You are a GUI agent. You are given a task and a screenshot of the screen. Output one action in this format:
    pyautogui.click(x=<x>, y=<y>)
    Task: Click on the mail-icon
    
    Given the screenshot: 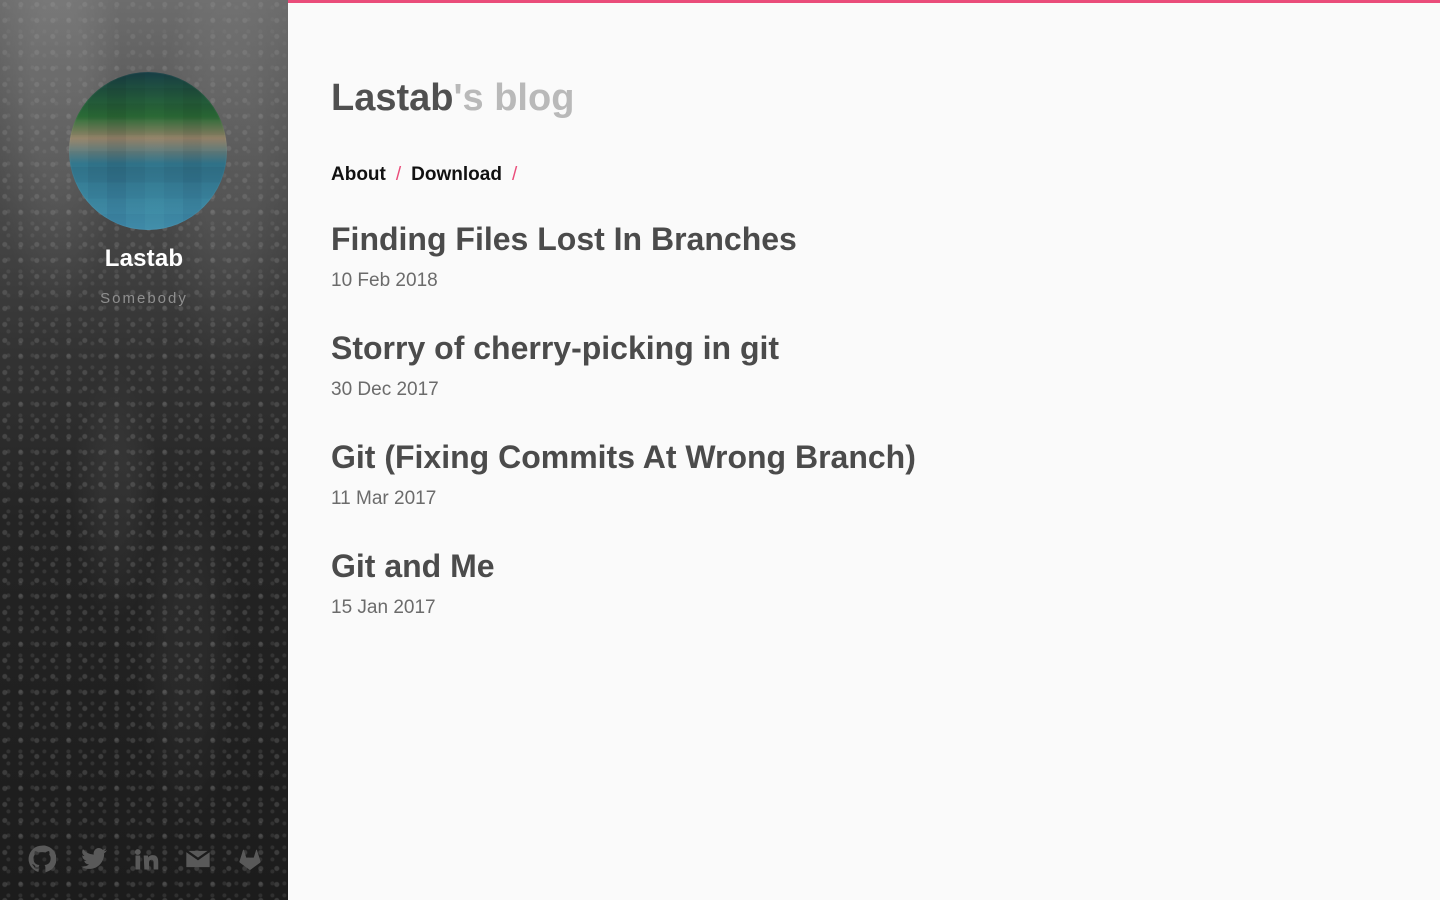 What is the action you would take?
    pyautogui.click(x=198, y=859)
    